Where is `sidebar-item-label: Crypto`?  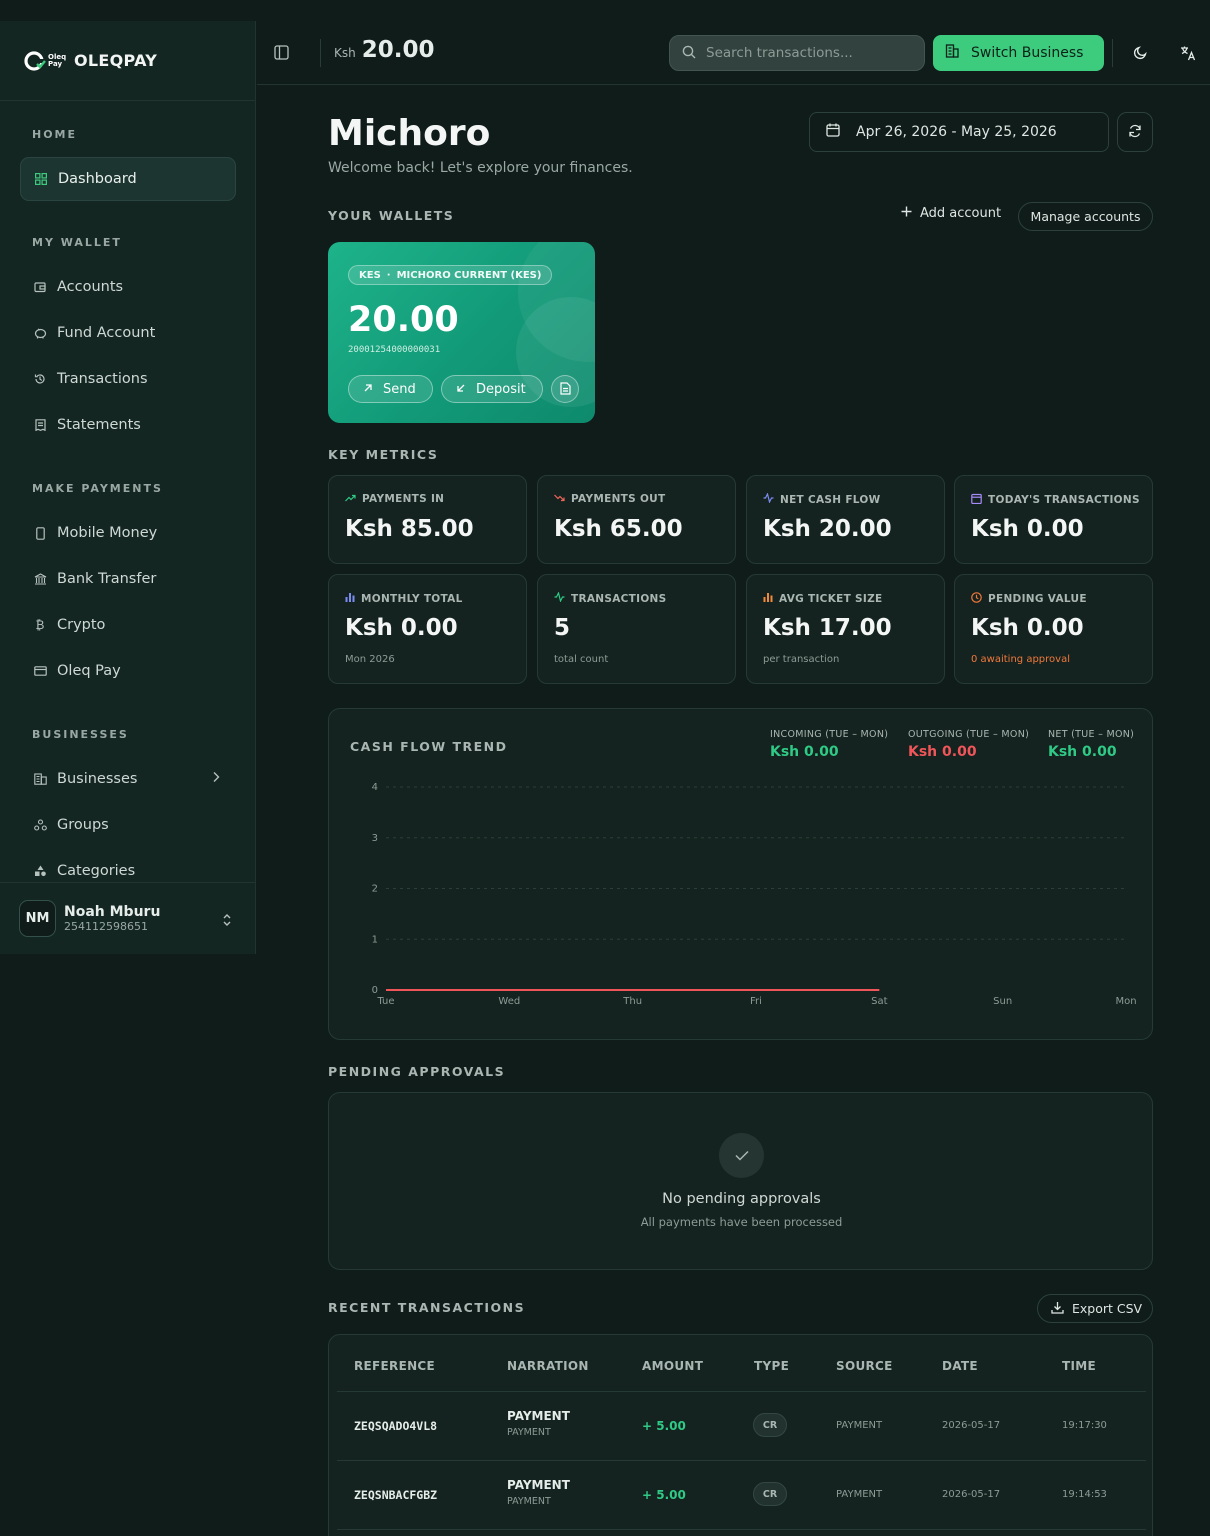
sidebar-item-label: Crypto is located at coordinates (81, 625).